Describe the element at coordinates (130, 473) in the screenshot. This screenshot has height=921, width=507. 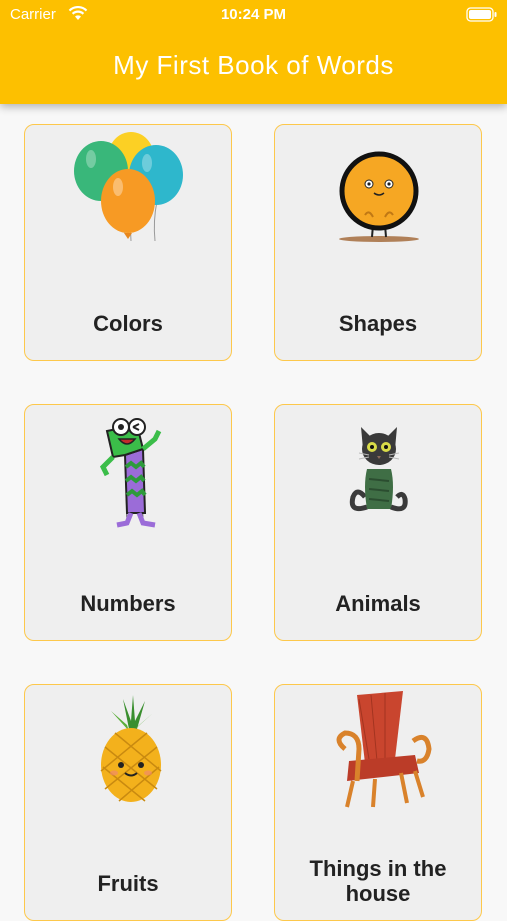
I see `number-one-character-icon` at that location.